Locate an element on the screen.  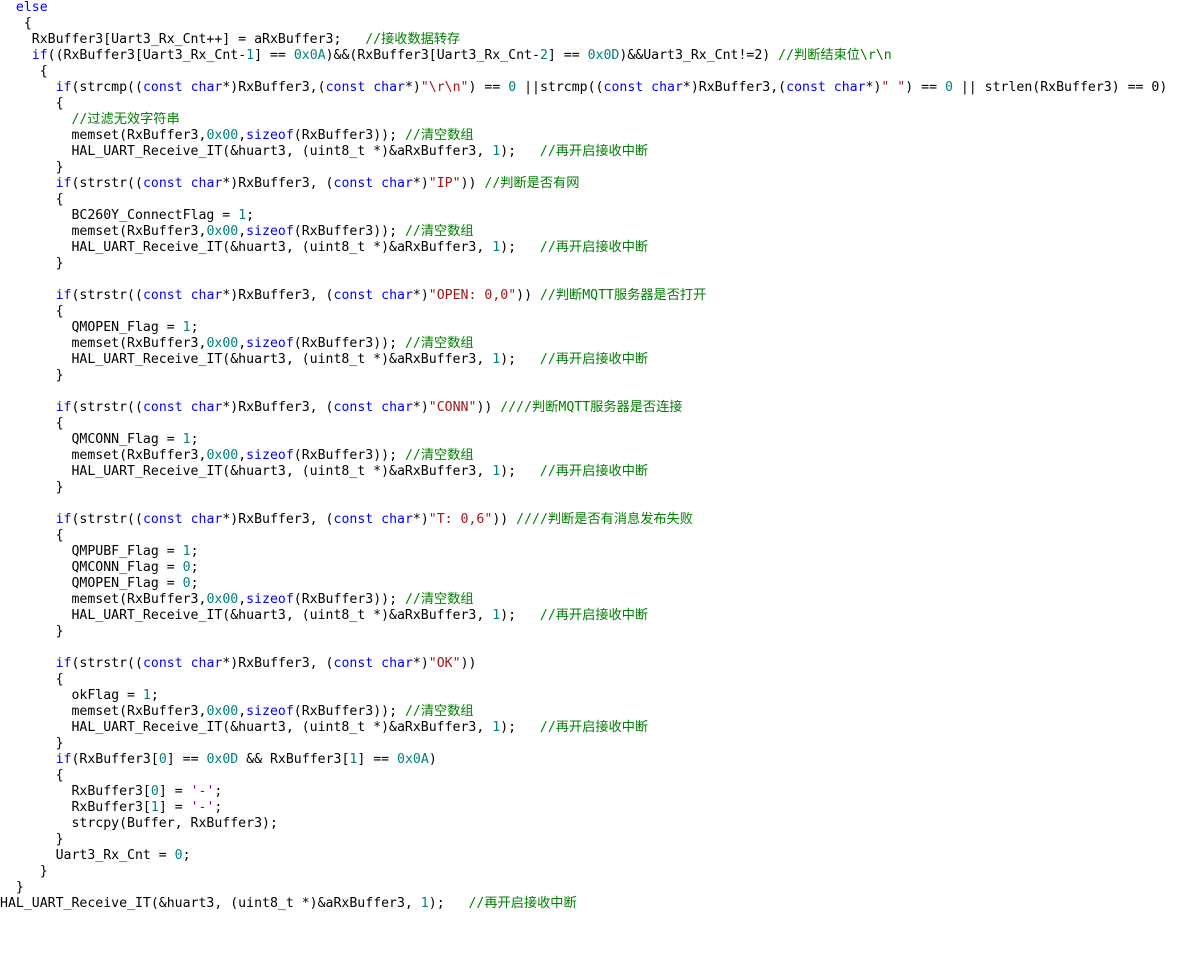
code-token: QMPUBF_Flag = is located at coordinates (91, 551).